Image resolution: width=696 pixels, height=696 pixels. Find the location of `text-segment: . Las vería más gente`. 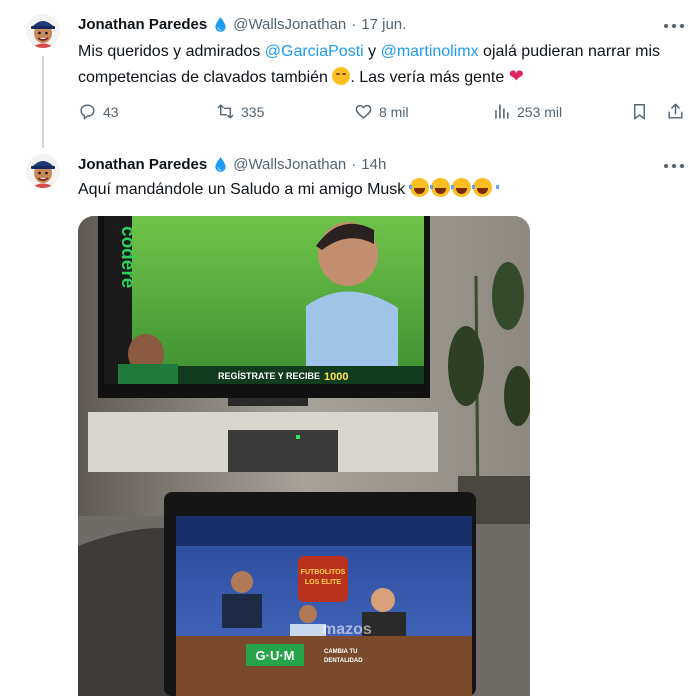

text-segment: . Las vería más gente is located at coordinates (429, 77).